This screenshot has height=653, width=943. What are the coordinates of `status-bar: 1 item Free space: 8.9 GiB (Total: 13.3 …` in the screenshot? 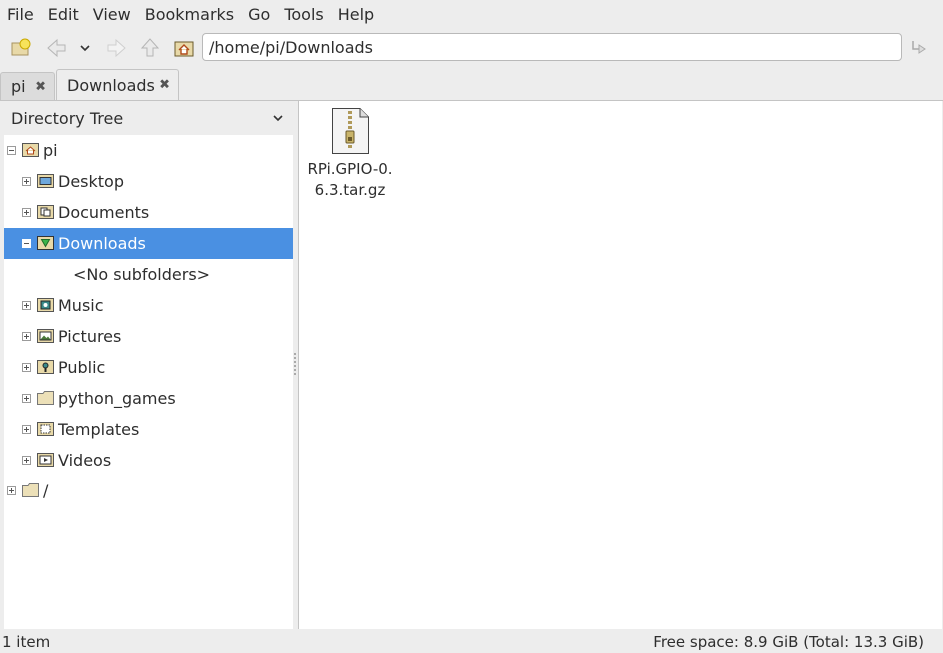 It's located at (471, 641).